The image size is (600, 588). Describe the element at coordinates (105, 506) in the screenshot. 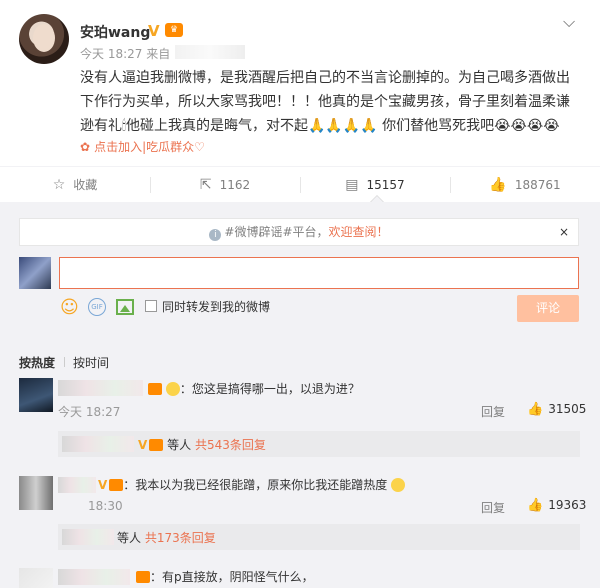

I see `comment-time: 18:30` at that location.